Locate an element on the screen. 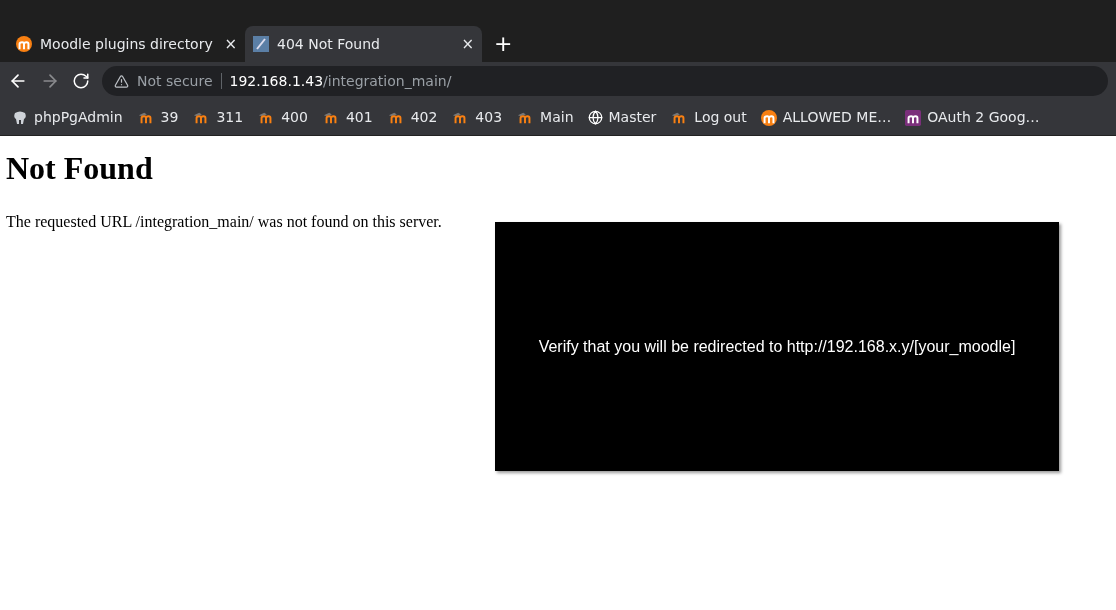  url-text: 192.168.1.43/integration_main/ is located at coordinates (340, 81).